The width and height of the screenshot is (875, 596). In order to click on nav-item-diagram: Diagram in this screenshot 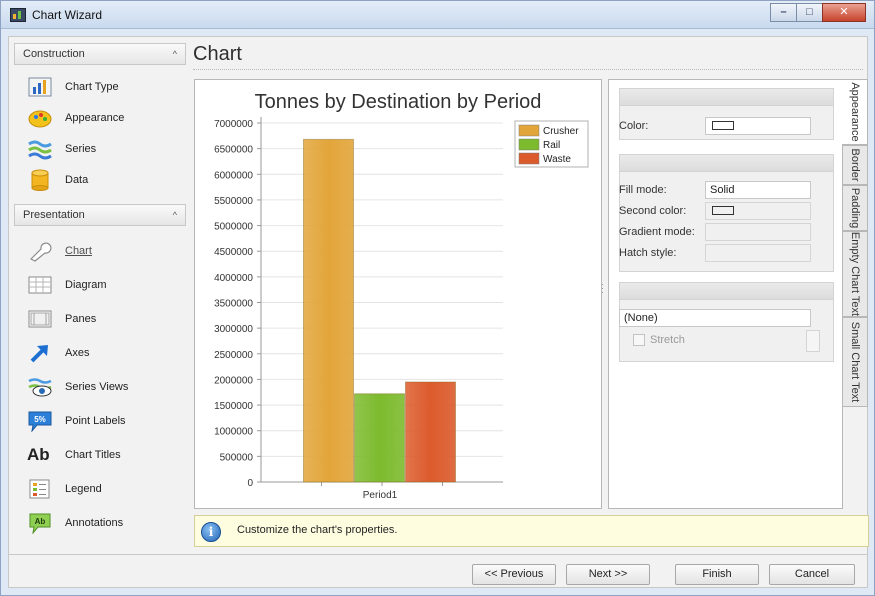, I will do `click(102, 285)`.